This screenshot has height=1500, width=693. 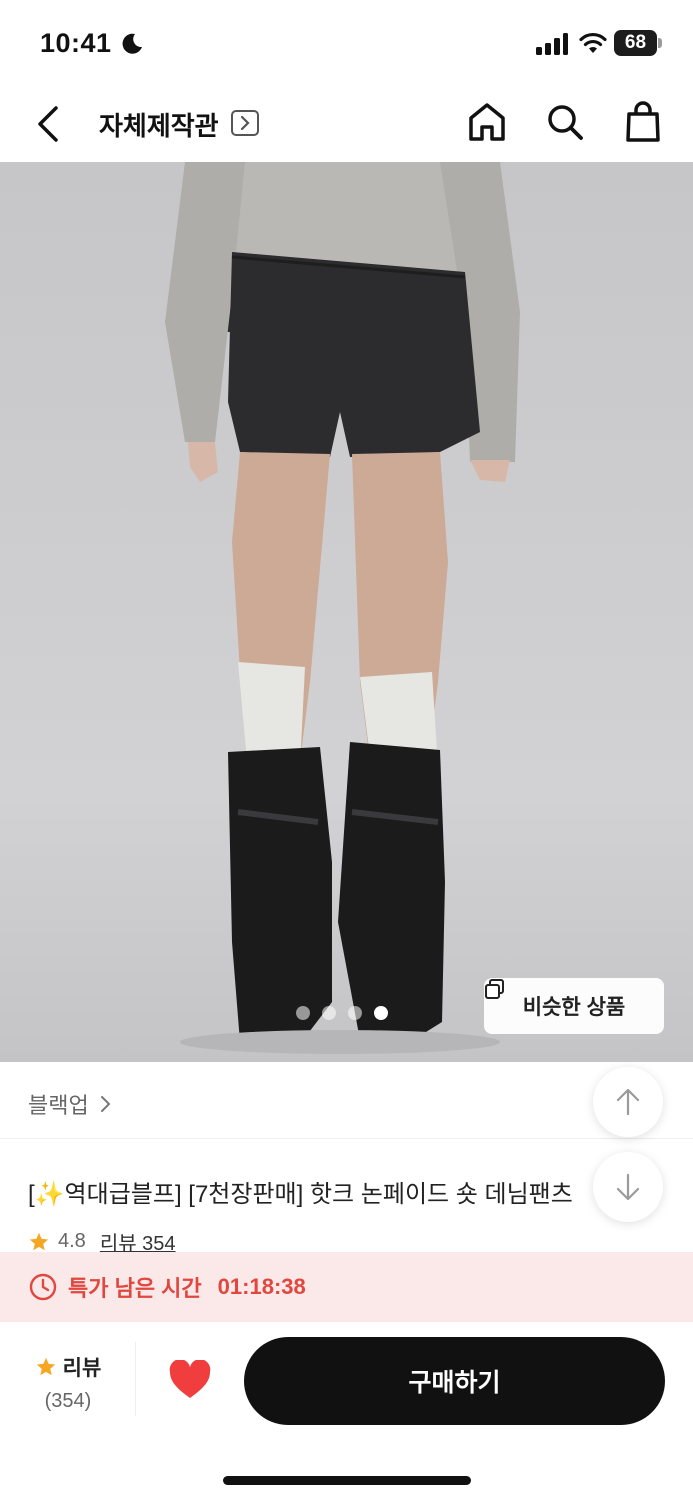 I want to click on brand-name: 블랙업, so click(x=58, y=1105).